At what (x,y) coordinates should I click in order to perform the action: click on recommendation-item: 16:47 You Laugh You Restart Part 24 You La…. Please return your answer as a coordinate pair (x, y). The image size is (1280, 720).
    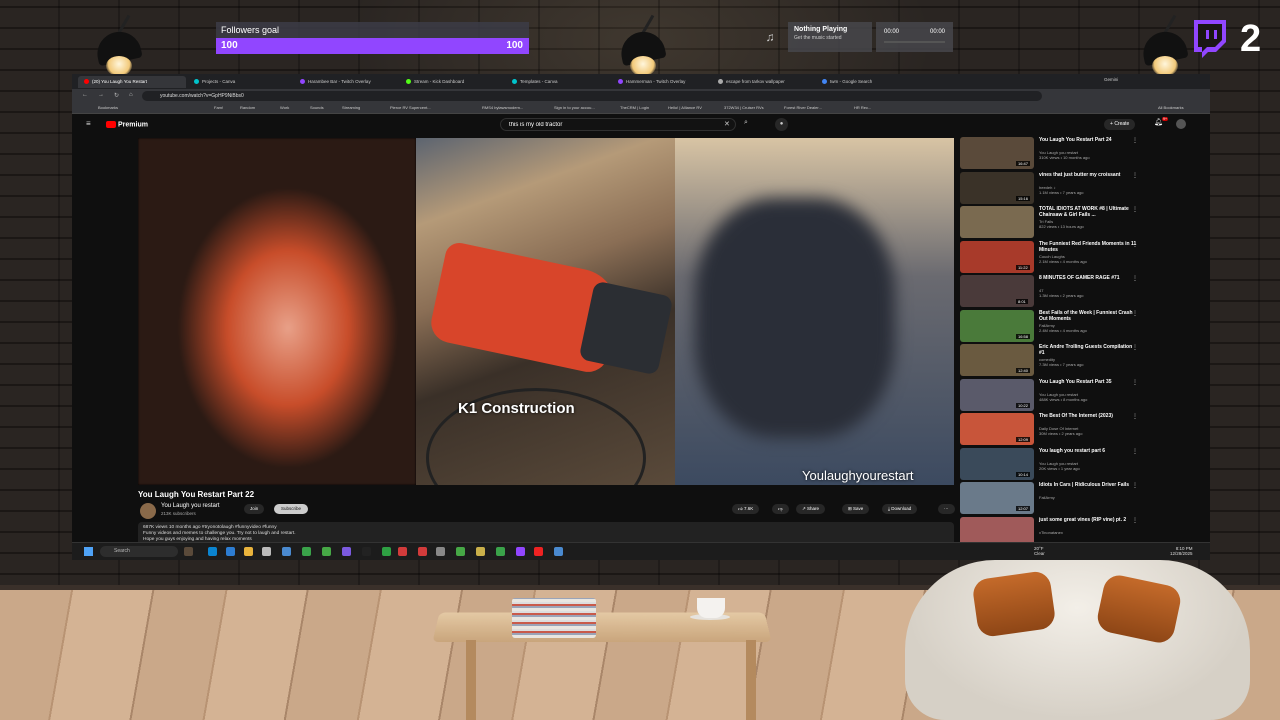
    Looking at the image, I should click on (1060, 153).